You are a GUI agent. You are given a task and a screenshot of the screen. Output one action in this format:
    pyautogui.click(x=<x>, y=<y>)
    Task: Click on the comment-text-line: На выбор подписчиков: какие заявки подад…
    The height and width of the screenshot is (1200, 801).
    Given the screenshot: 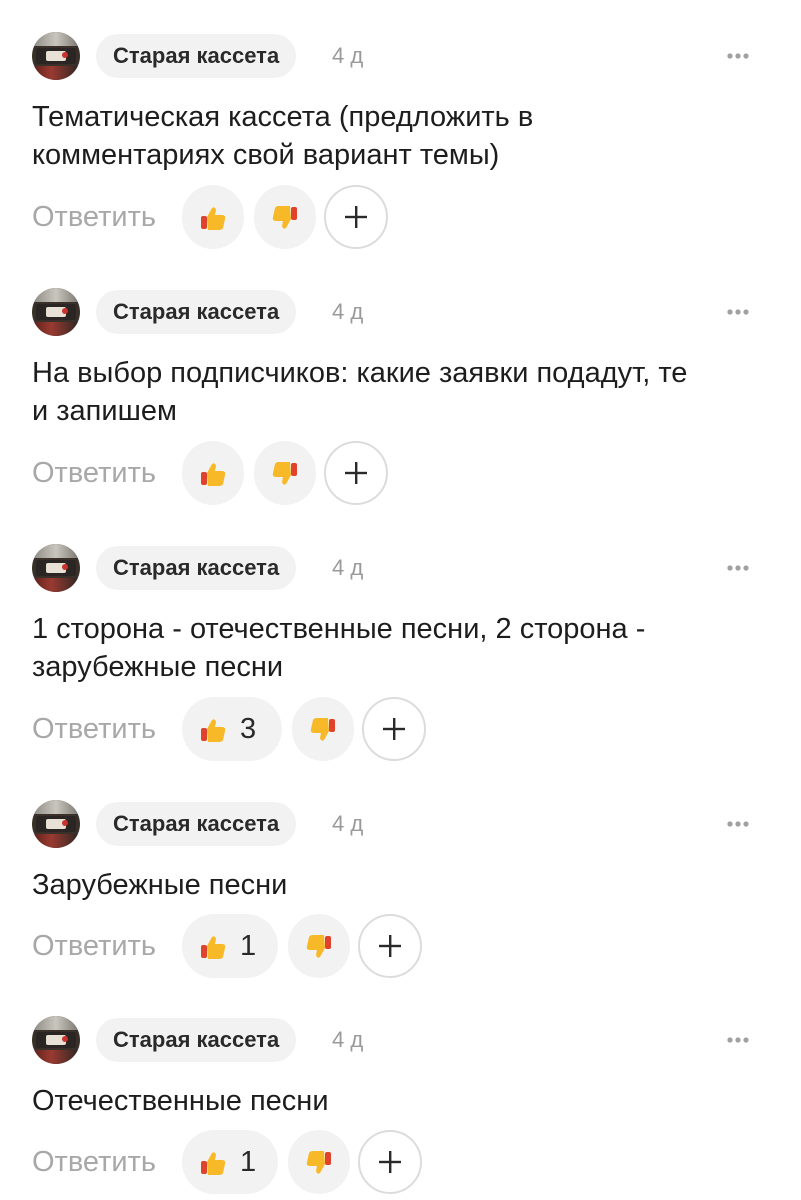 What is the action you would take?
    pyautogui.click(x=360, y=373)
    